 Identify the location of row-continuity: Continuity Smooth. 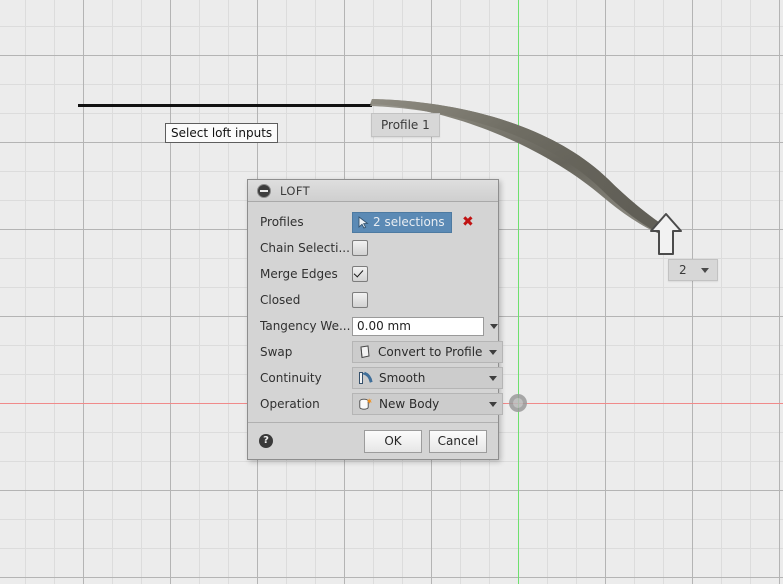
(375, 378).